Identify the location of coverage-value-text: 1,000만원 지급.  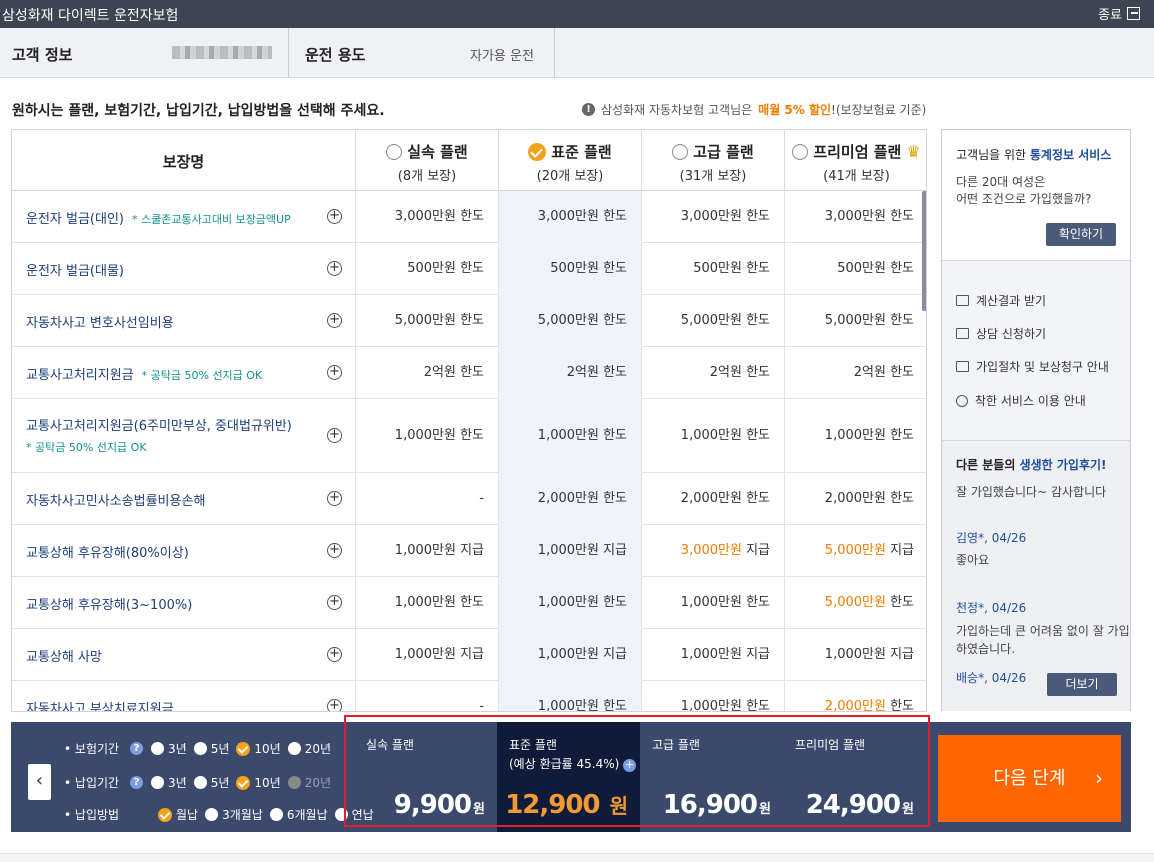
(582, 550).